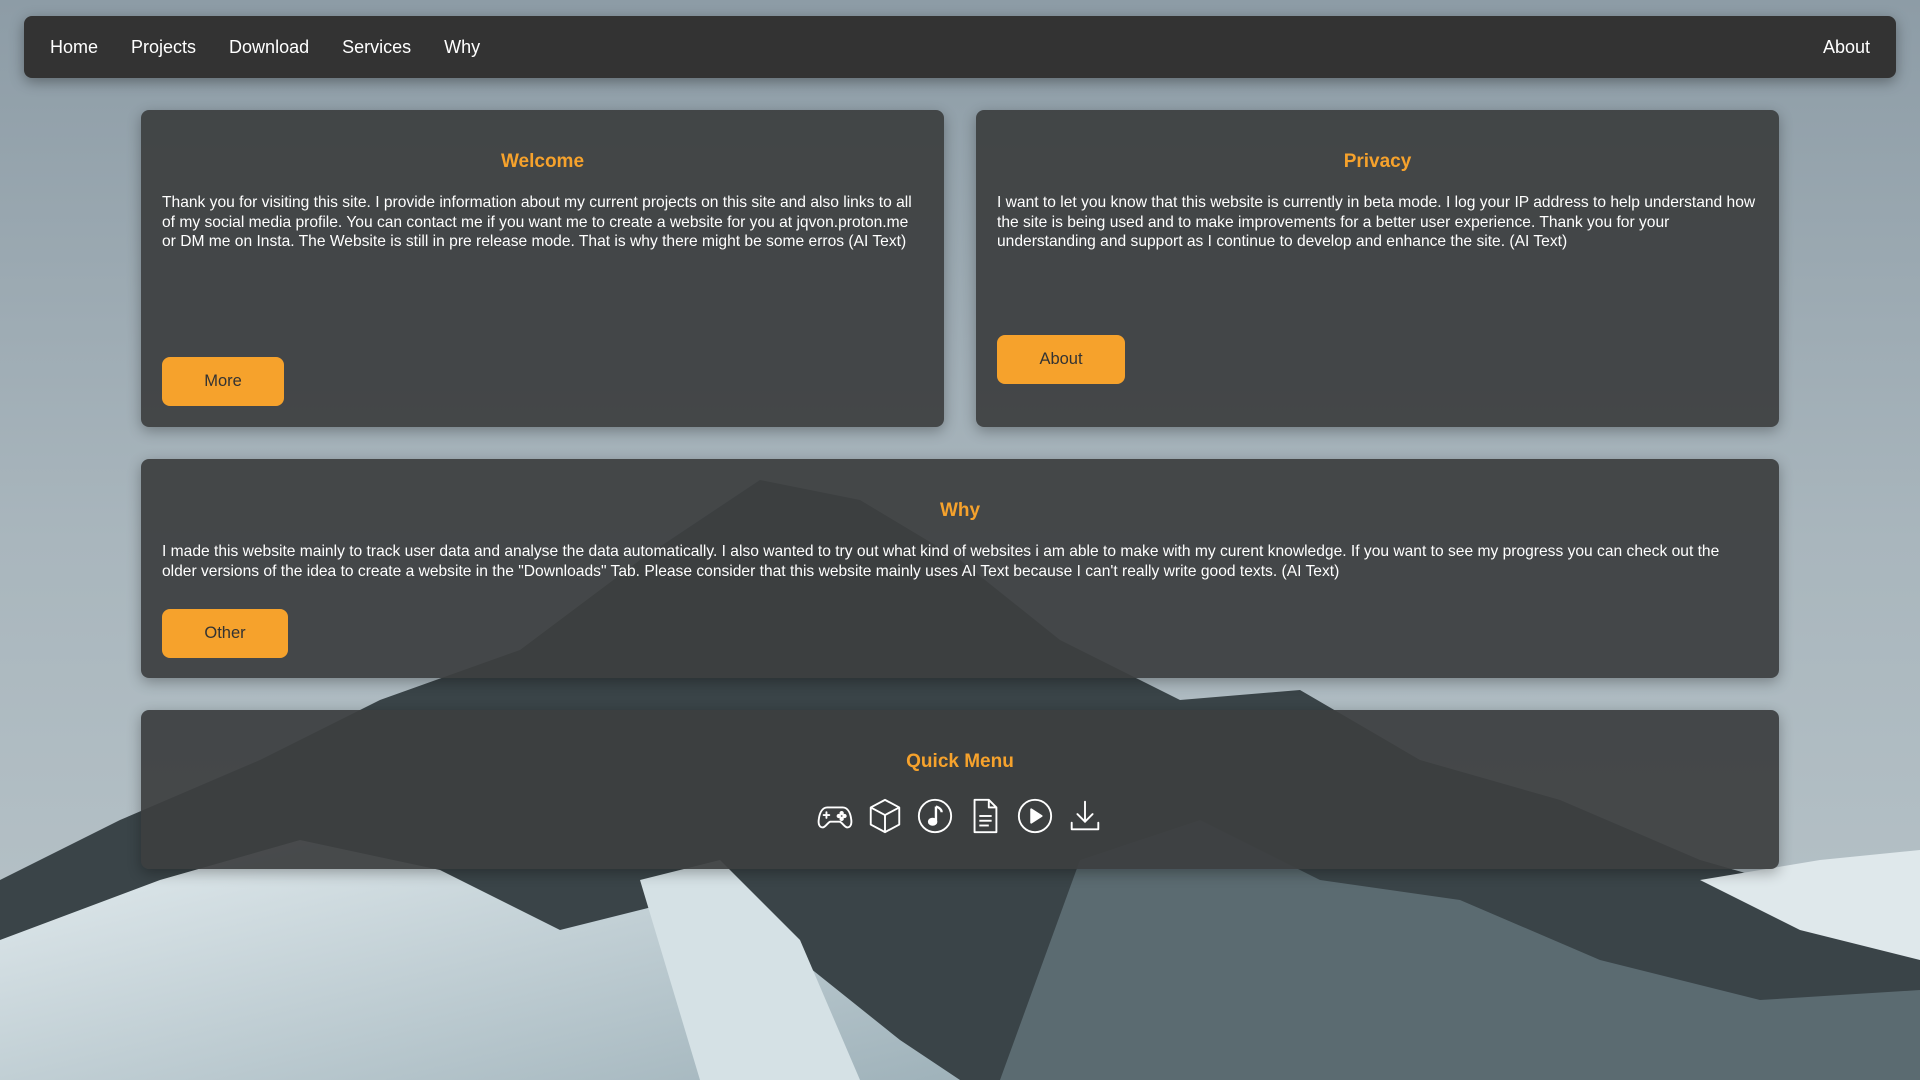 The width and height of the screenshot is (1920, 1080). I want to click on nav-links: Home Projects Download Services Why, so click(281, 47).